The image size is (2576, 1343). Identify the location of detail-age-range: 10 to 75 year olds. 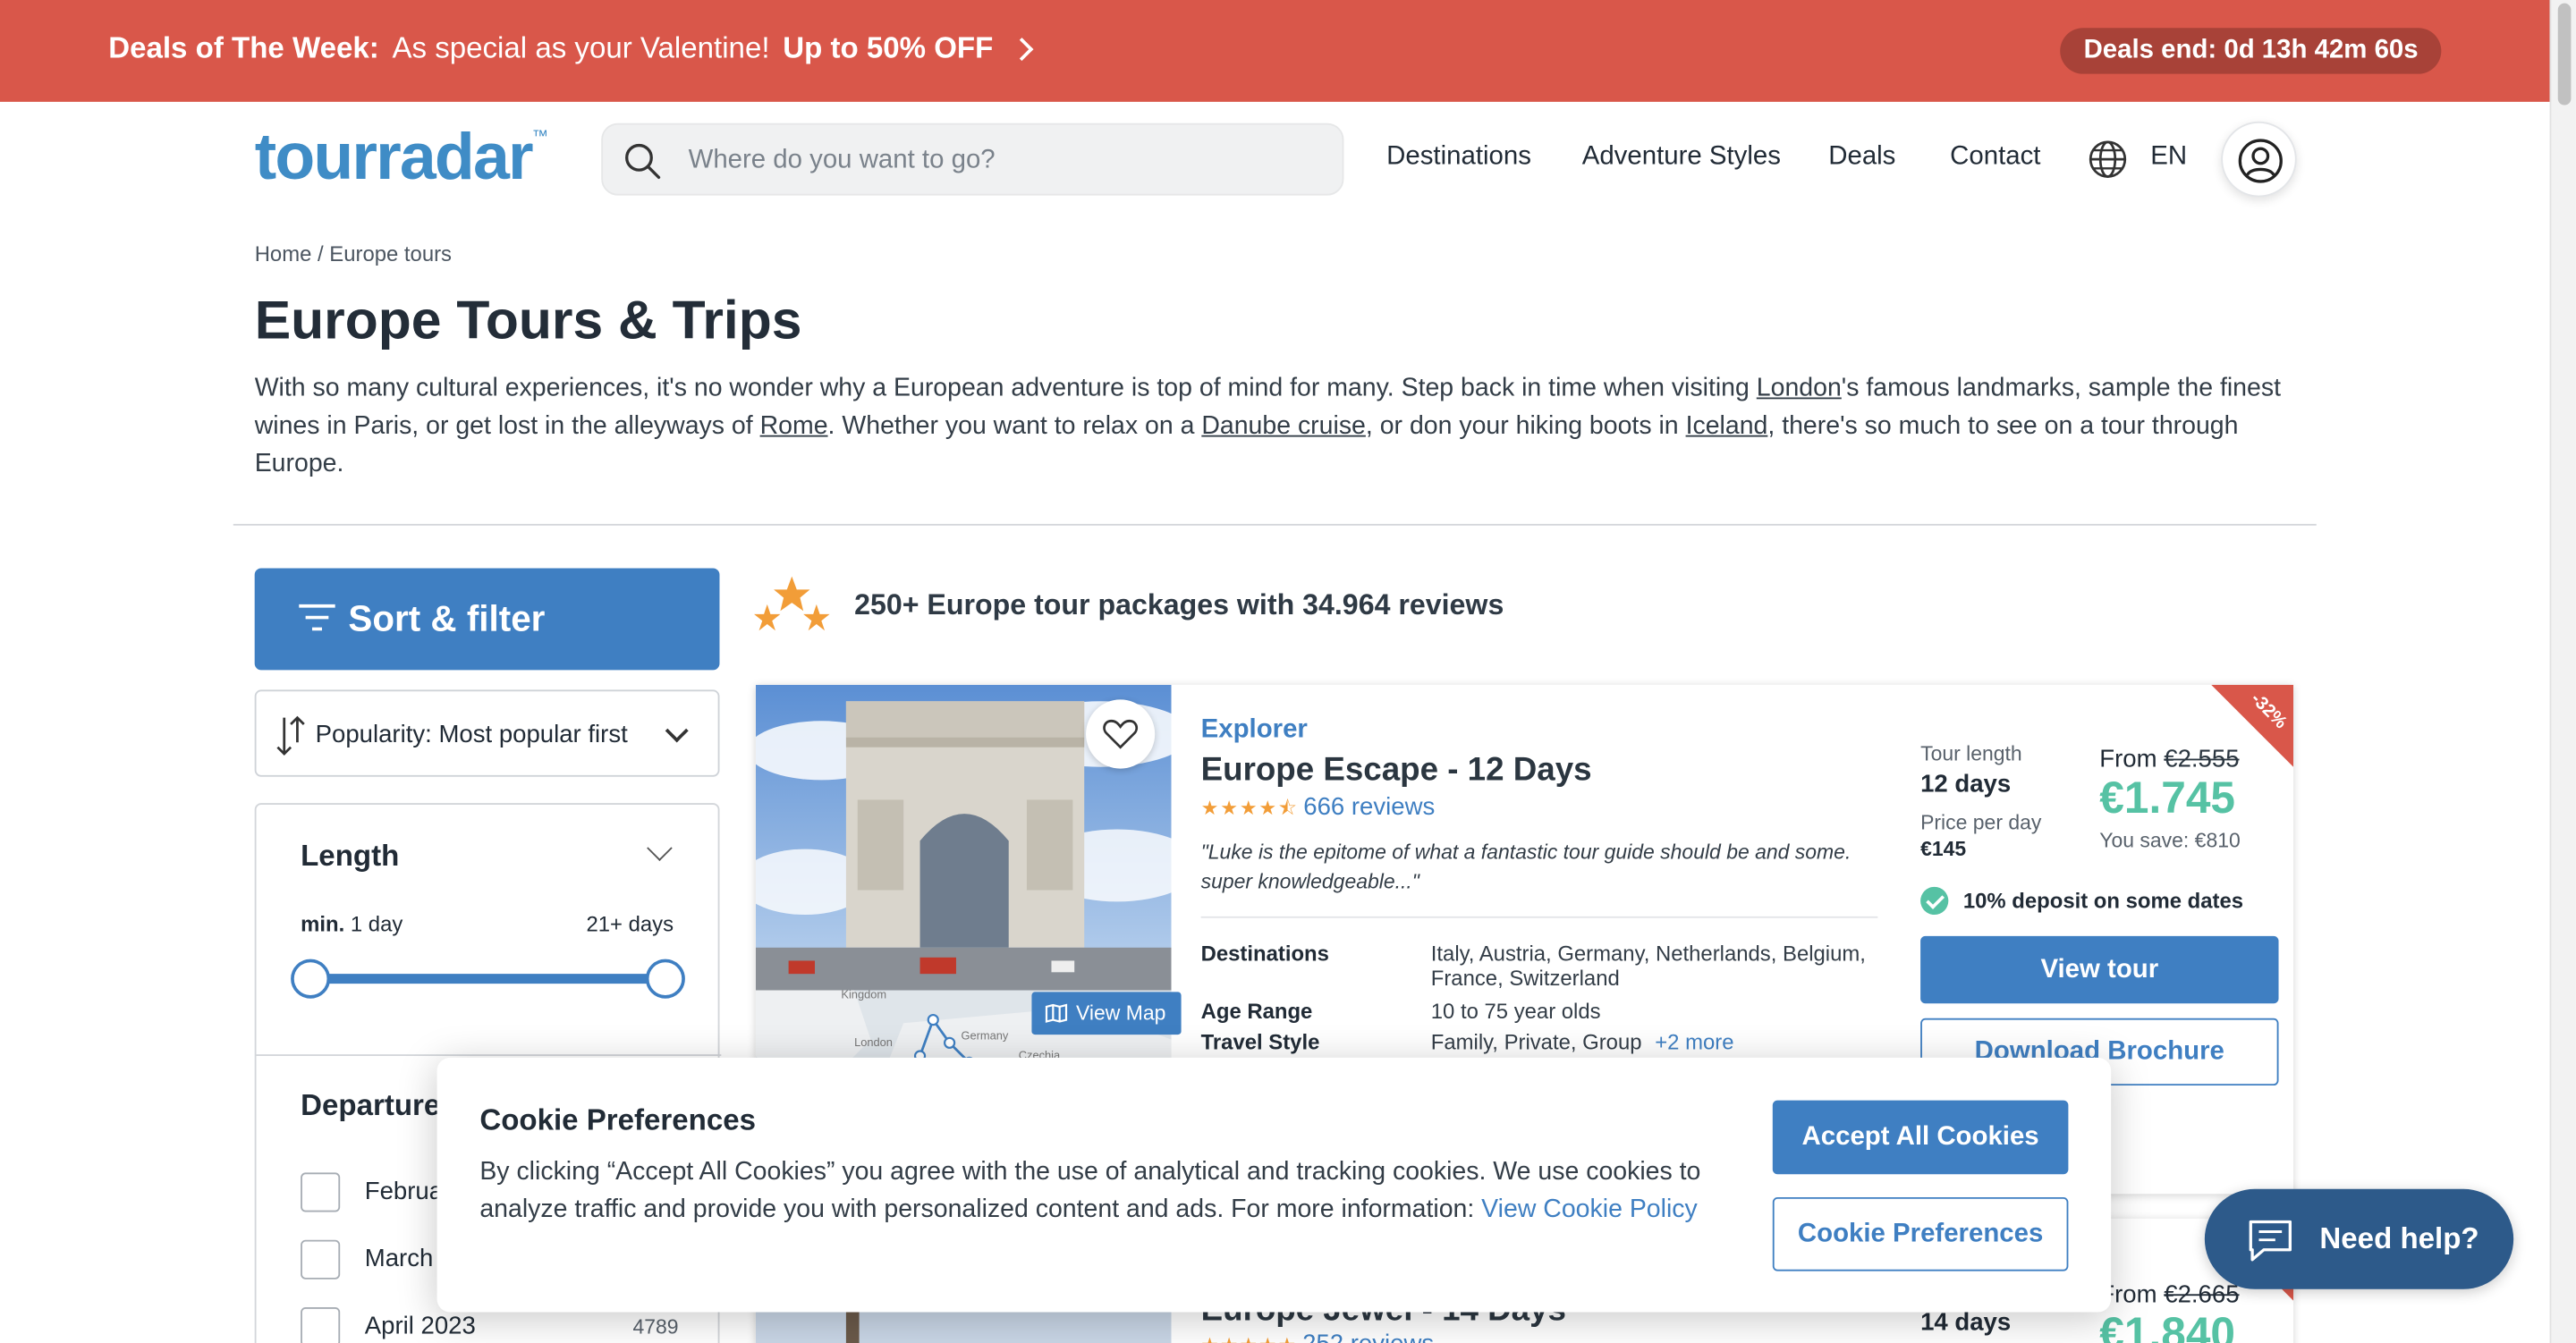
(1515, 1011).